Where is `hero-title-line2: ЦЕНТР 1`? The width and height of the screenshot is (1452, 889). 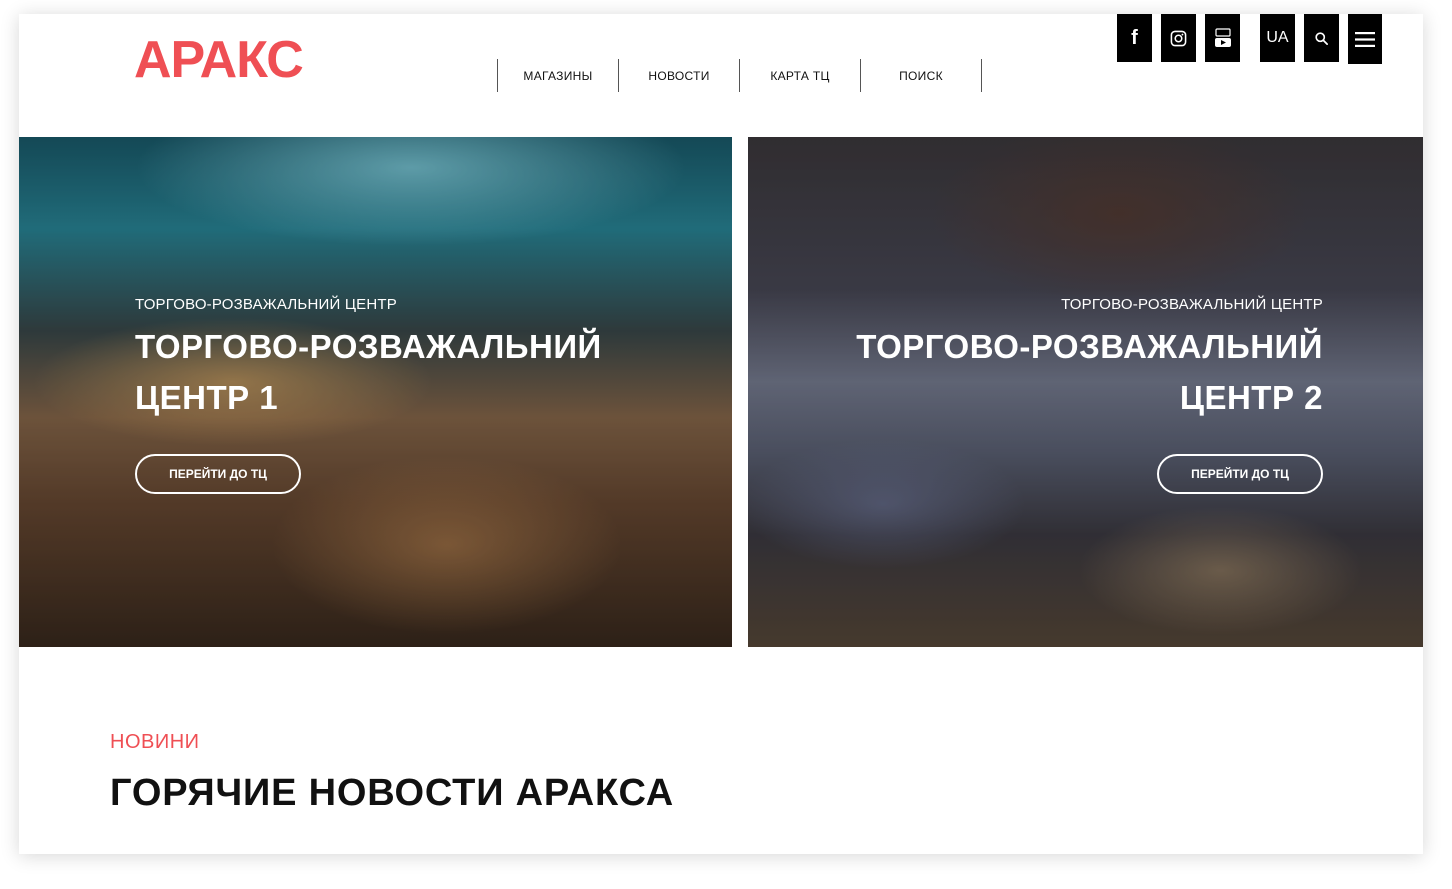 hero-title-line2: ЦЕНТР 1 is located at coordinates (207, 397).